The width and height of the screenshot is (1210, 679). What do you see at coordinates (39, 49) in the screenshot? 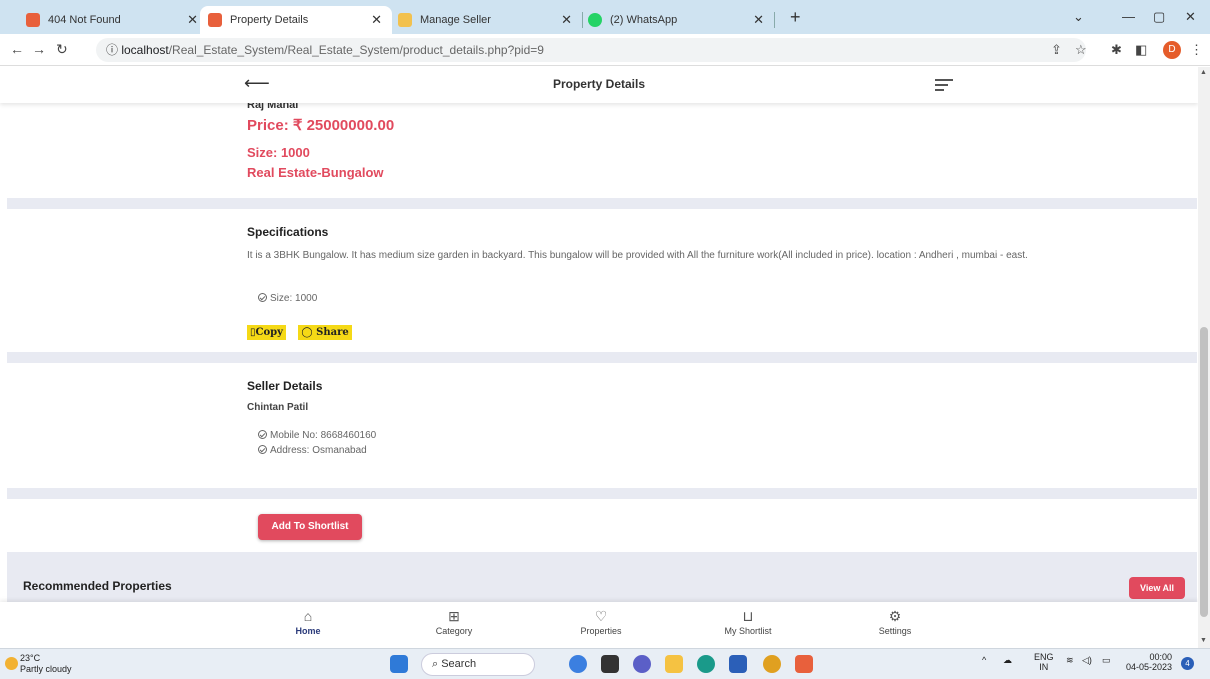
I see `forward-icon: →` at bounding box center [39, 49].